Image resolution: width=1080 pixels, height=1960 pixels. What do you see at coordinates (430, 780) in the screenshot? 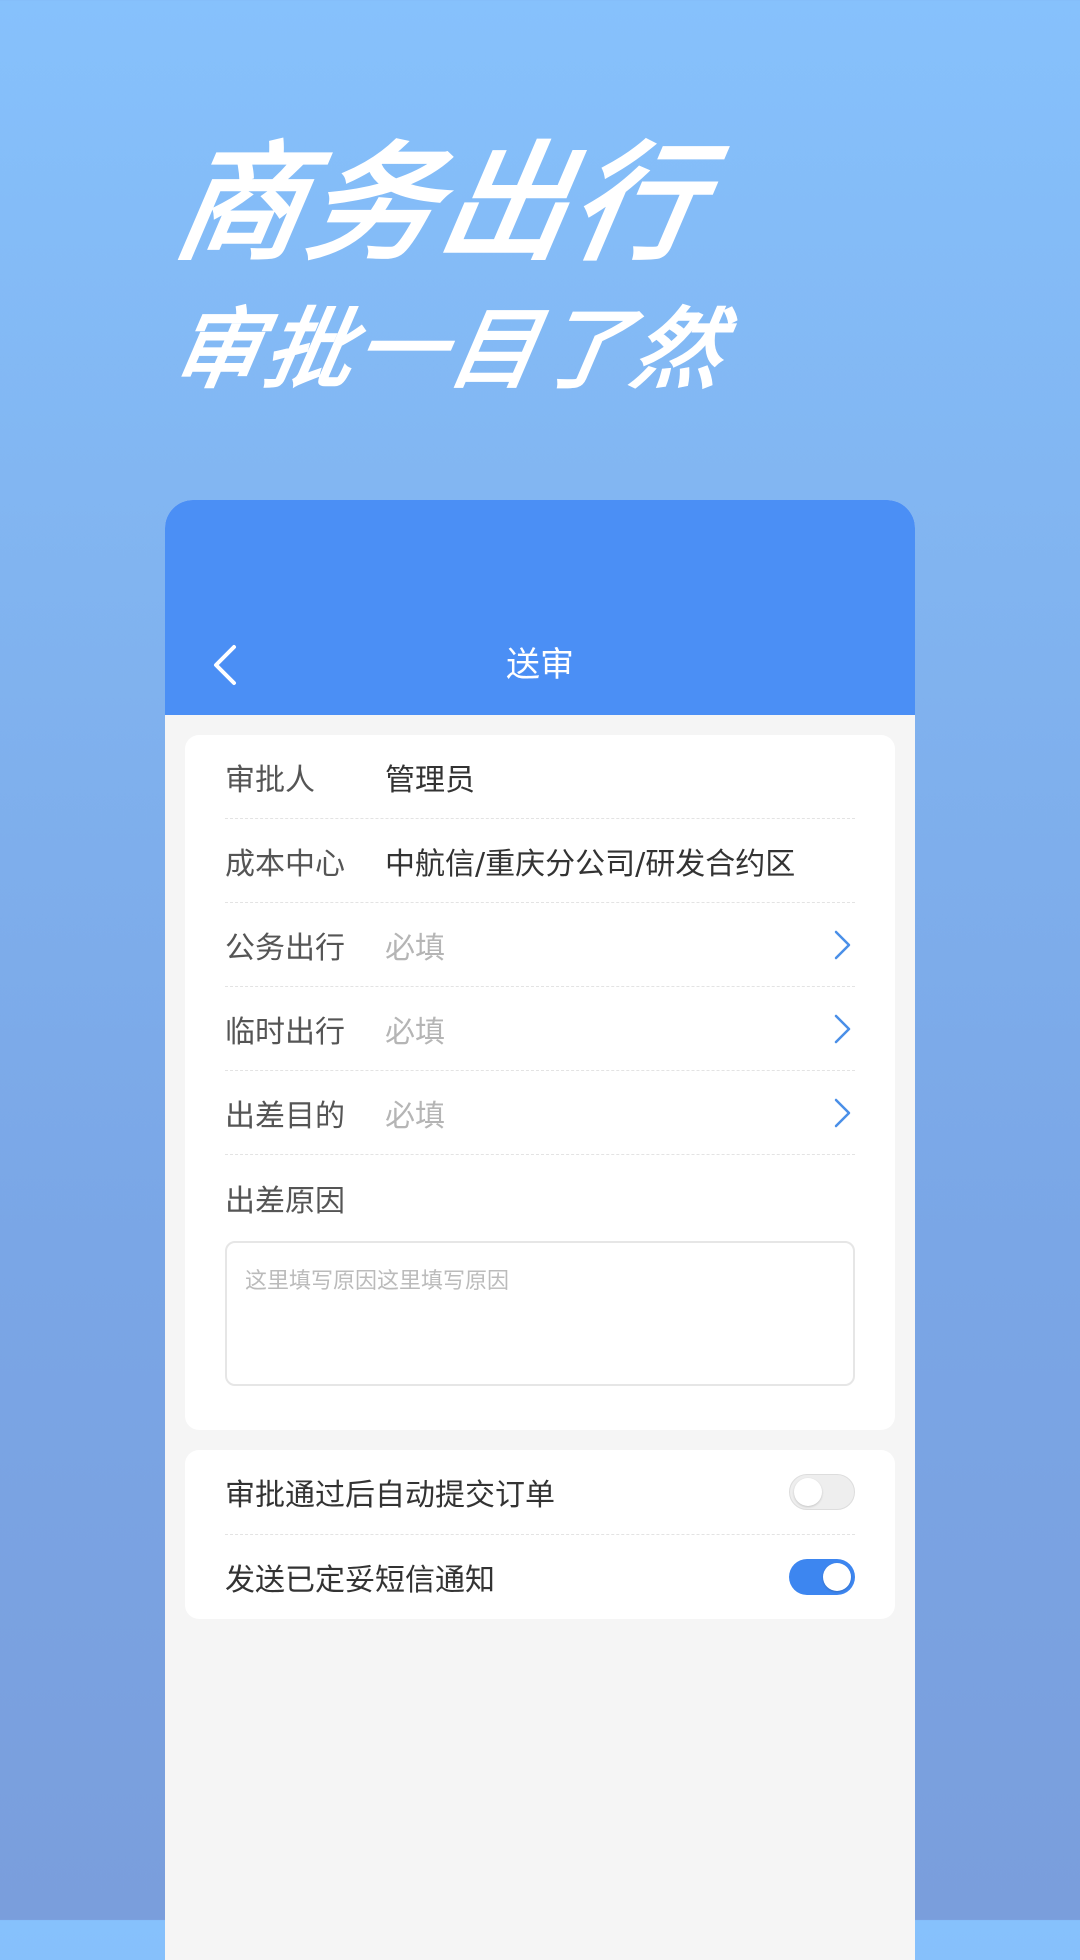
I see `approver-value: 管理员` at bounding box center [430, 780].